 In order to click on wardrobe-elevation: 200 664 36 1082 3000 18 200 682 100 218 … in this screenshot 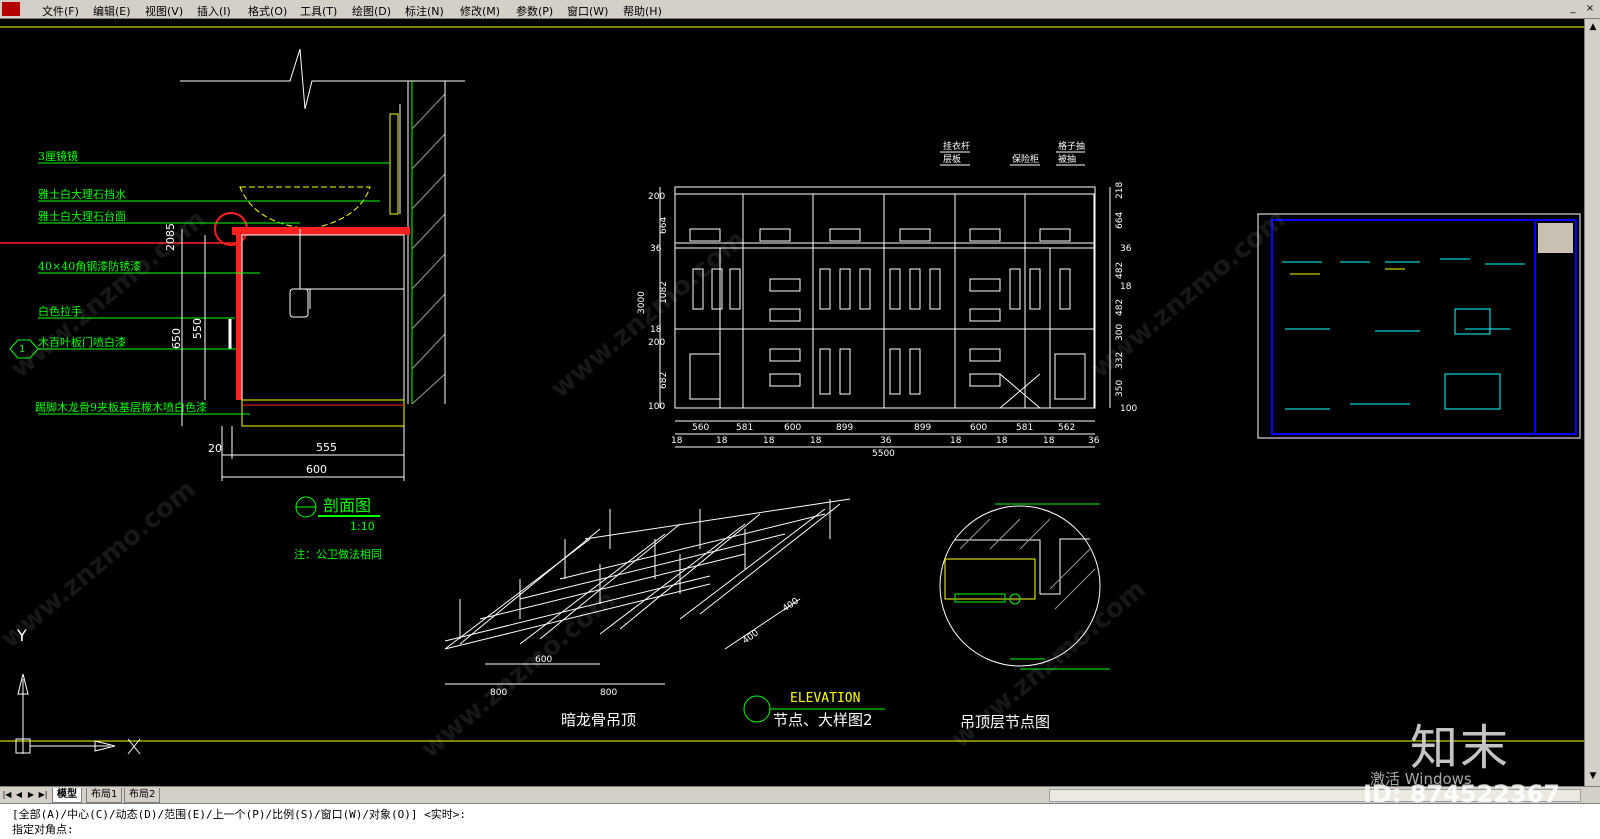, I will do `click(887, 299)`.